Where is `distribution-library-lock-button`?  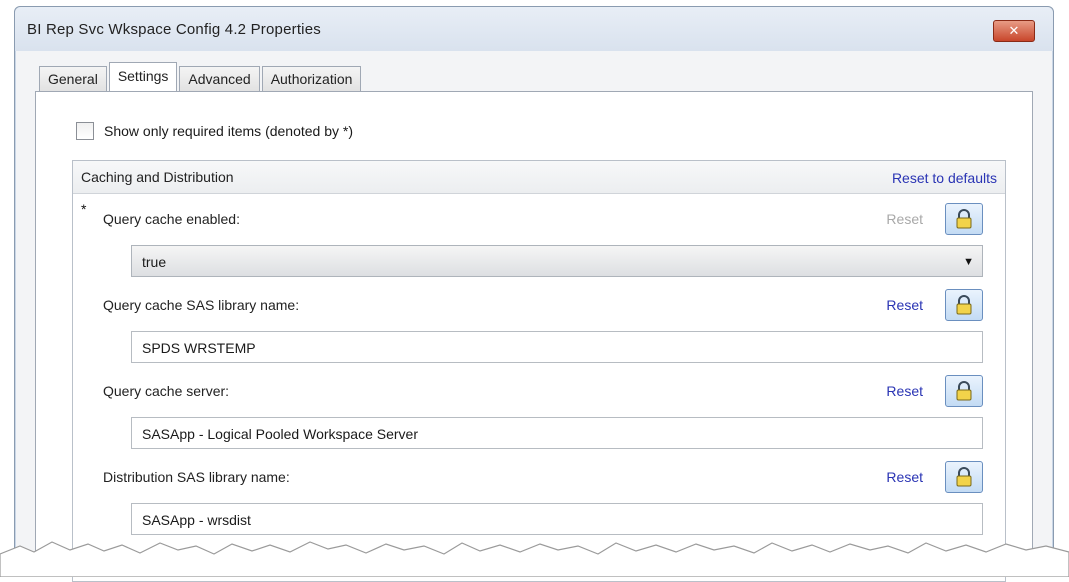
distribution-library-lock-button is located at coordinates (964, 477).